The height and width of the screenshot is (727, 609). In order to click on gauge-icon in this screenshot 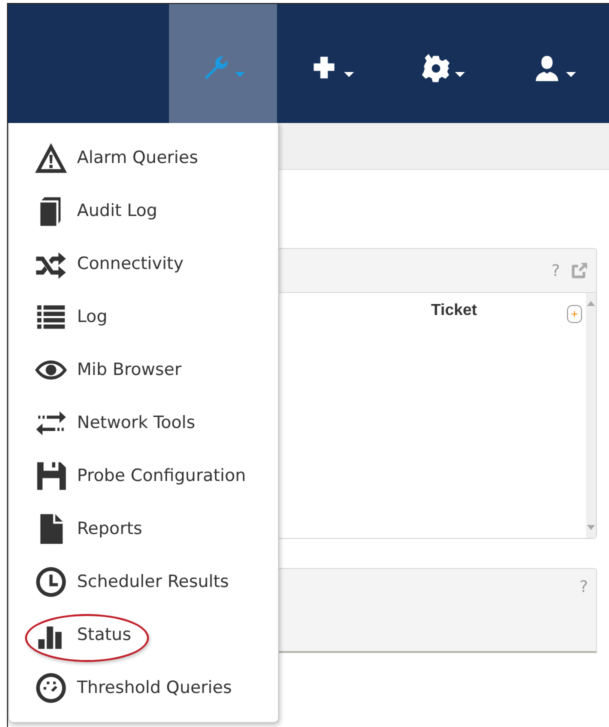, I will do `click(51, 687)`.